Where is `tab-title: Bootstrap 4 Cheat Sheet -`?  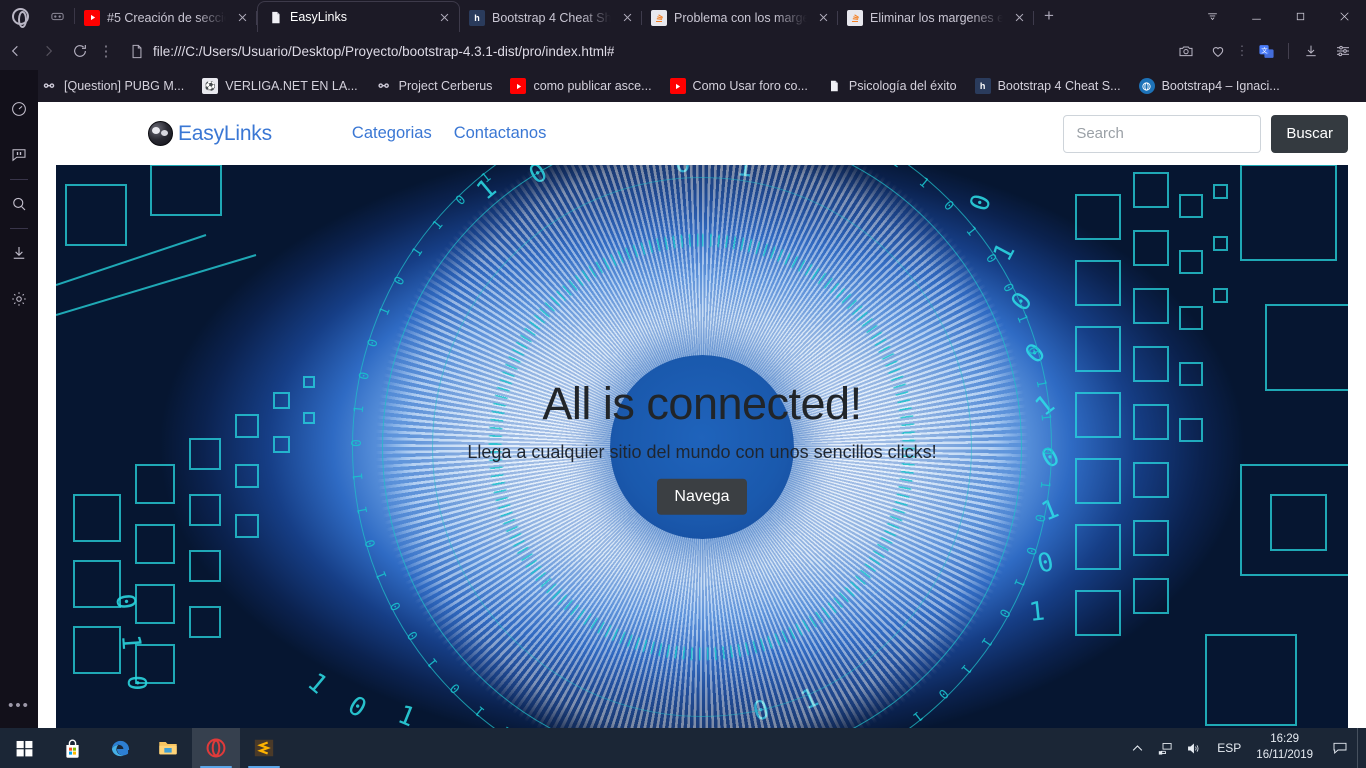
tab-title: Bootstrap 4 Cheat Sheet - is located at coordinates (551, 17).